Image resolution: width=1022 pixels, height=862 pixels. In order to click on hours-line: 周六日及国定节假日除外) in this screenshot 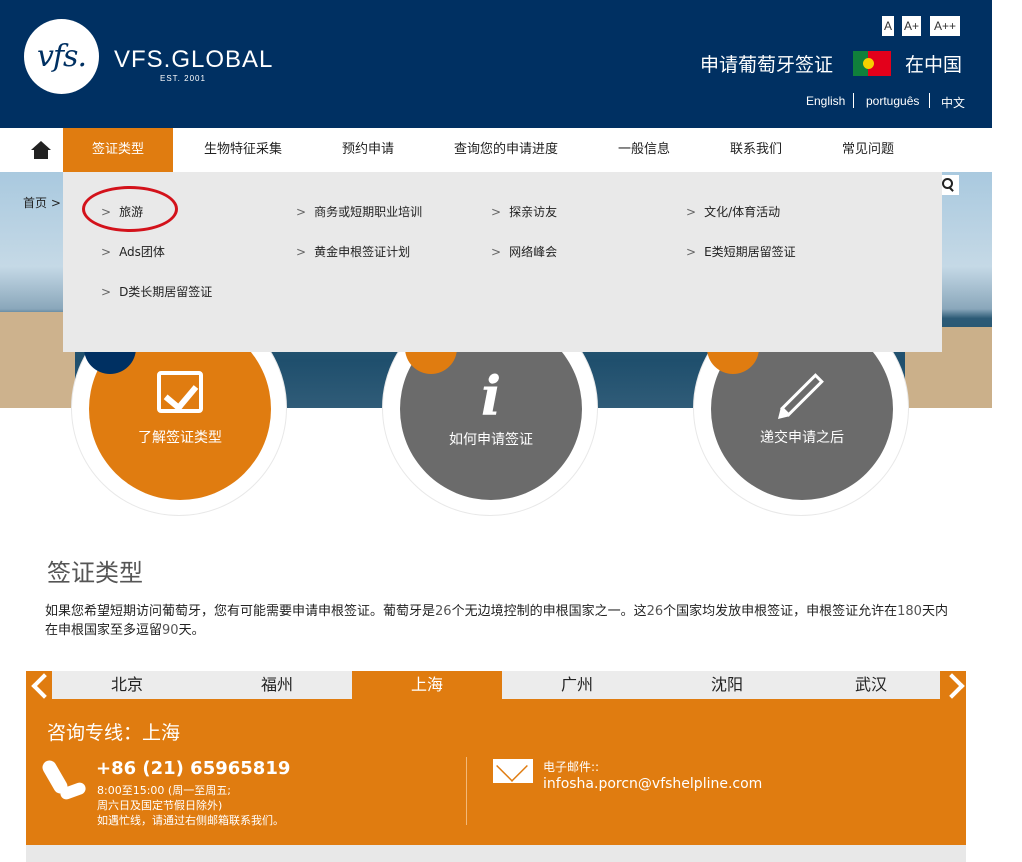, I will do `click(160, 805)`.